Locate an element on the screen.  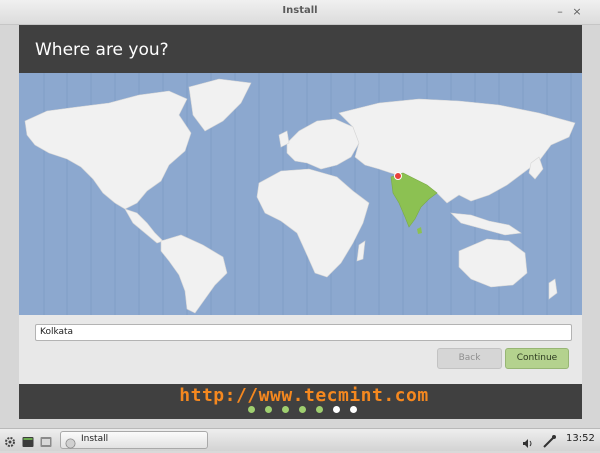
back-button: Back is located at coordinates (469, 358).